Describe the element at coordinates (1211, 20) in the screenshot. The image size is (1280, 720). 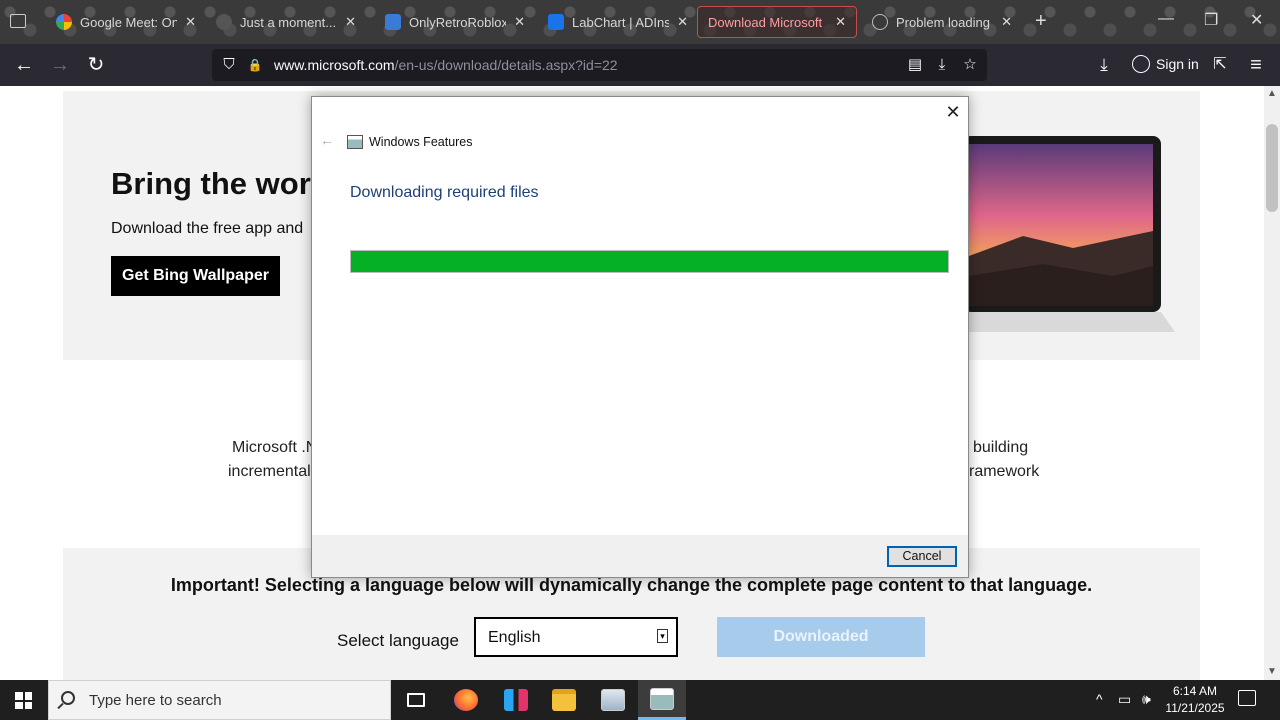
I see `restore-icon: ❐` at that location.